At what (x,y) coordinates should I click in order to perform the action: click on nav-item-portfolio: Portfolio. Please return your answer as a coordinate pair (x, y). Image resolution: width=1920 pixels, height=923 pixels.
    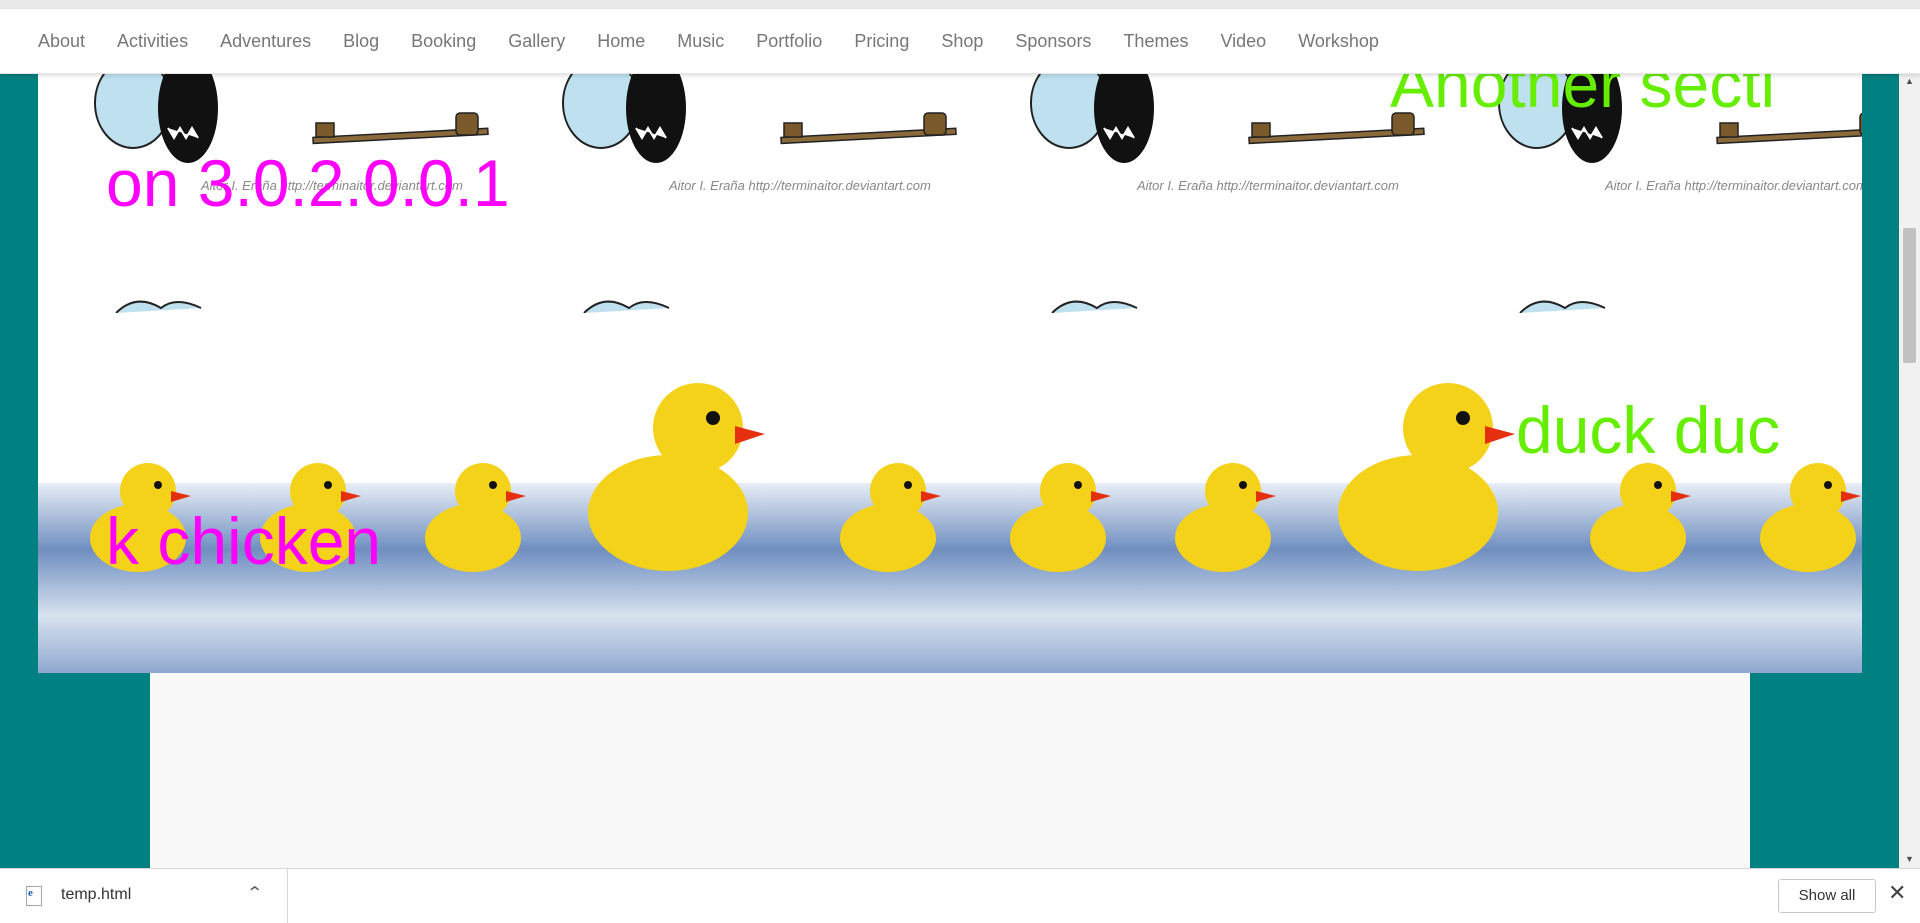
    Looking at the image, I should click on (789, 41).